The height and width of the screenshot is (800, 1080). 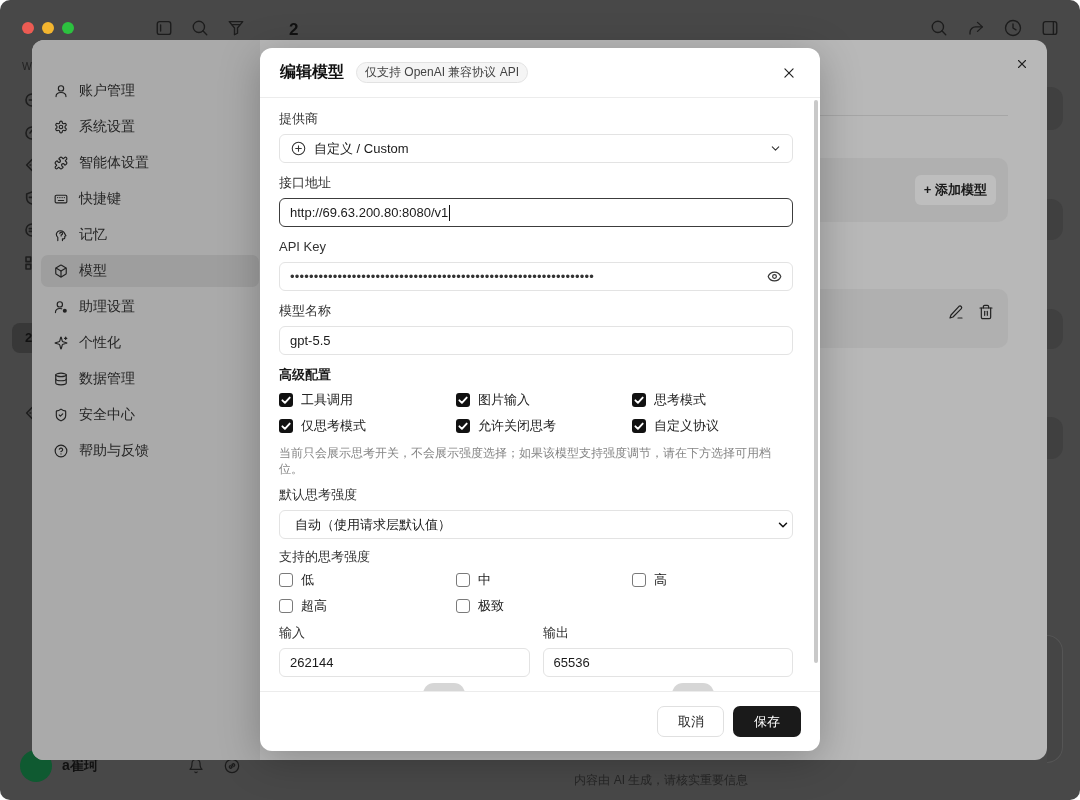 What do you see at coordinates (61, 343) in the screenshot?
I see `sparkles-icon` at bounding box center [61, 343].